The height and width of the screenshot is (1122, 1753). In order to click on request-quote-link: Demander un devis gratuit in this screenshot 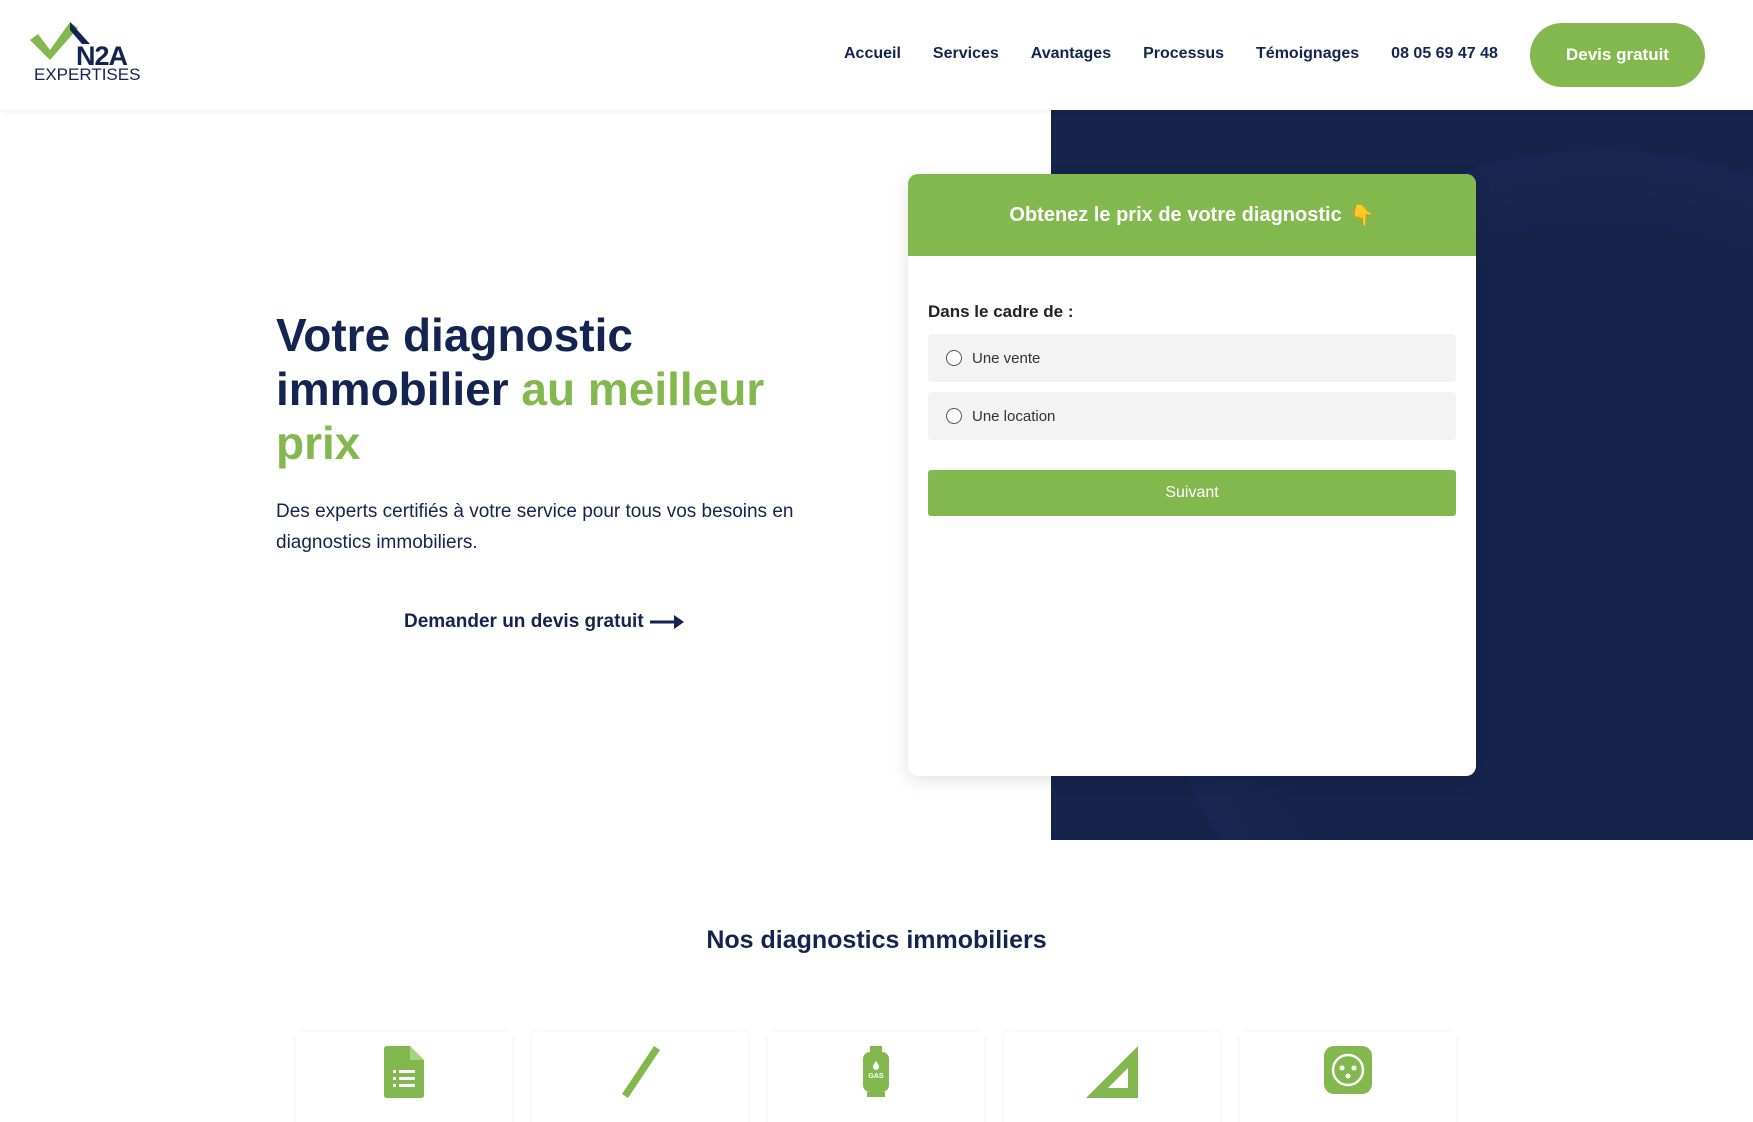, I will do `click(544, 622)`.